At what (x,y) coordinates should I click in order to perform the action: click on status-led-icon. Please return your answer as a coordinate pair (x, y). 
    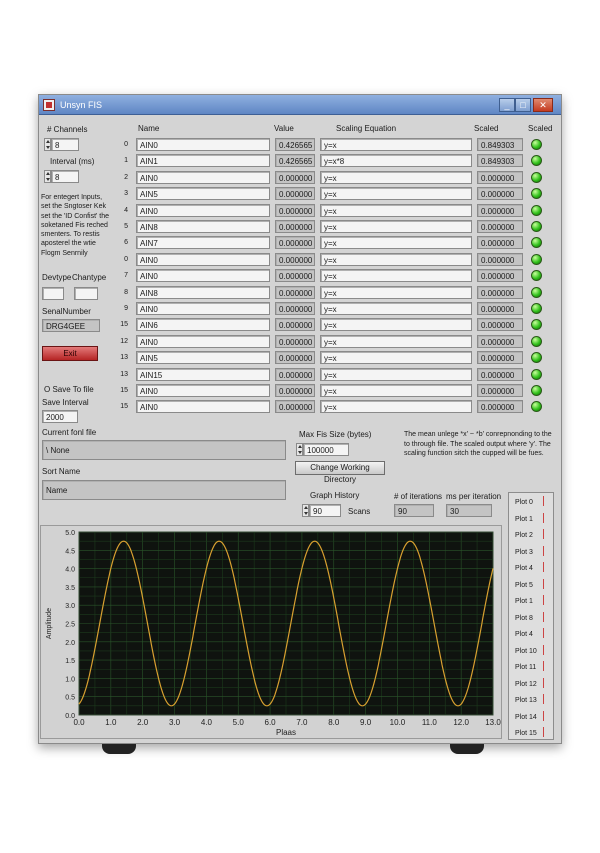
    Looking at the image, I should click on (536, 390).